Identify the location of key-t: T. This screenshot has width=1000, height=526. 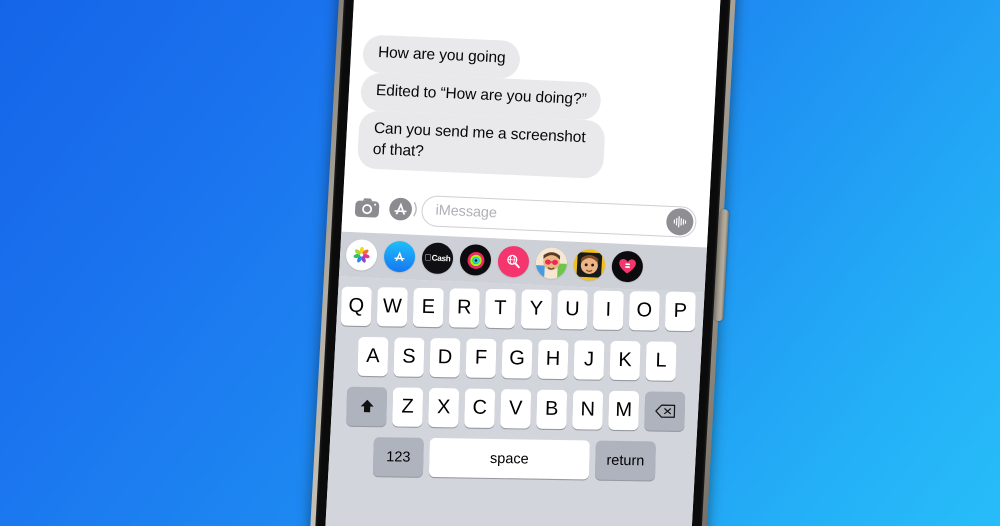
(500, 308).